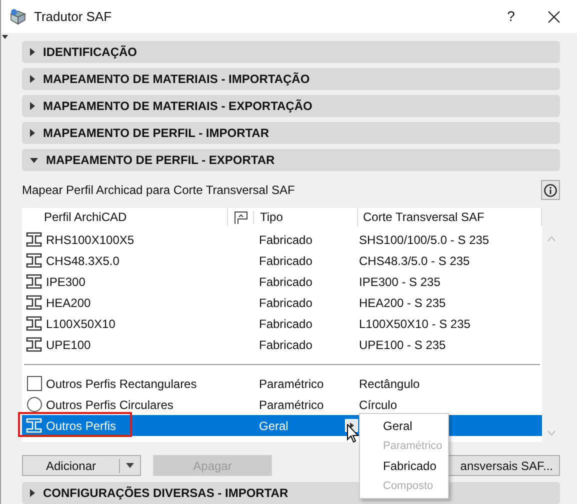 Image resolution: width=577 pixels, height=504 pixels. I want to click on table-cell-text: HEA200, so click(68, 303).